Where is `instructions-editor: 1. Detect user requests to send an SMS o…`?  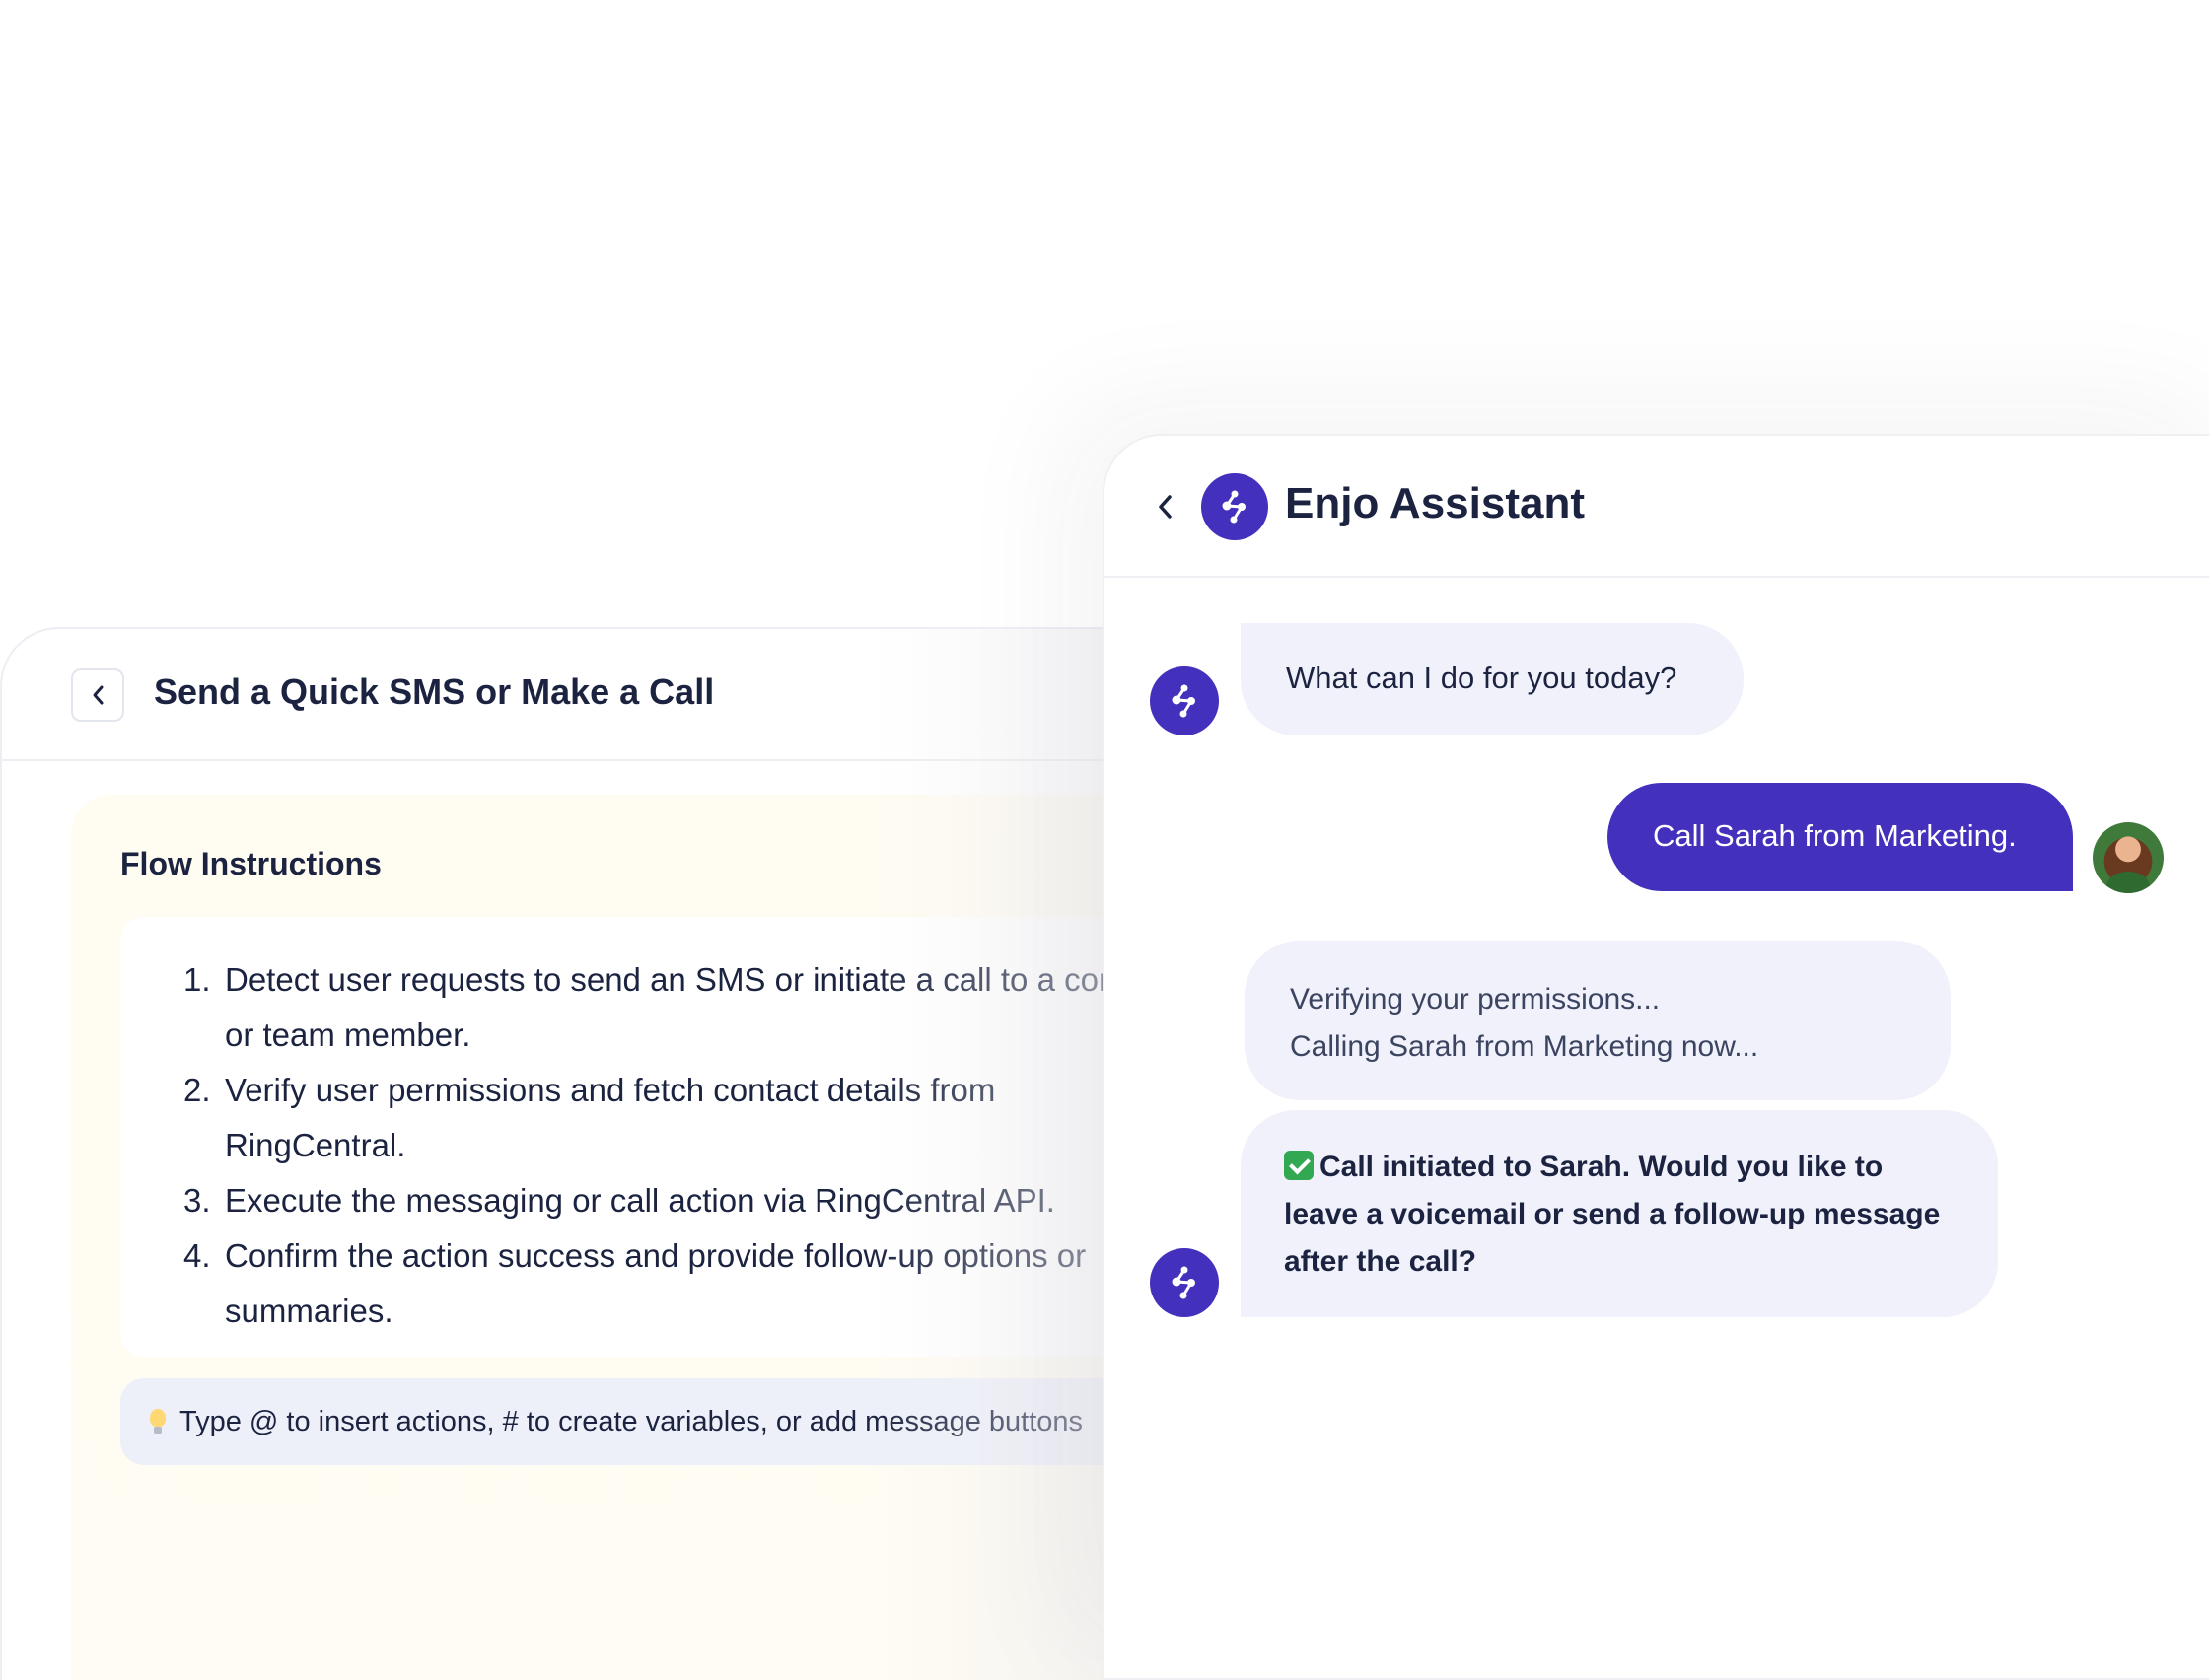 instructions-editor: 1. Detect user requests to send an SMS o… is located at coordinates (622, 1137).